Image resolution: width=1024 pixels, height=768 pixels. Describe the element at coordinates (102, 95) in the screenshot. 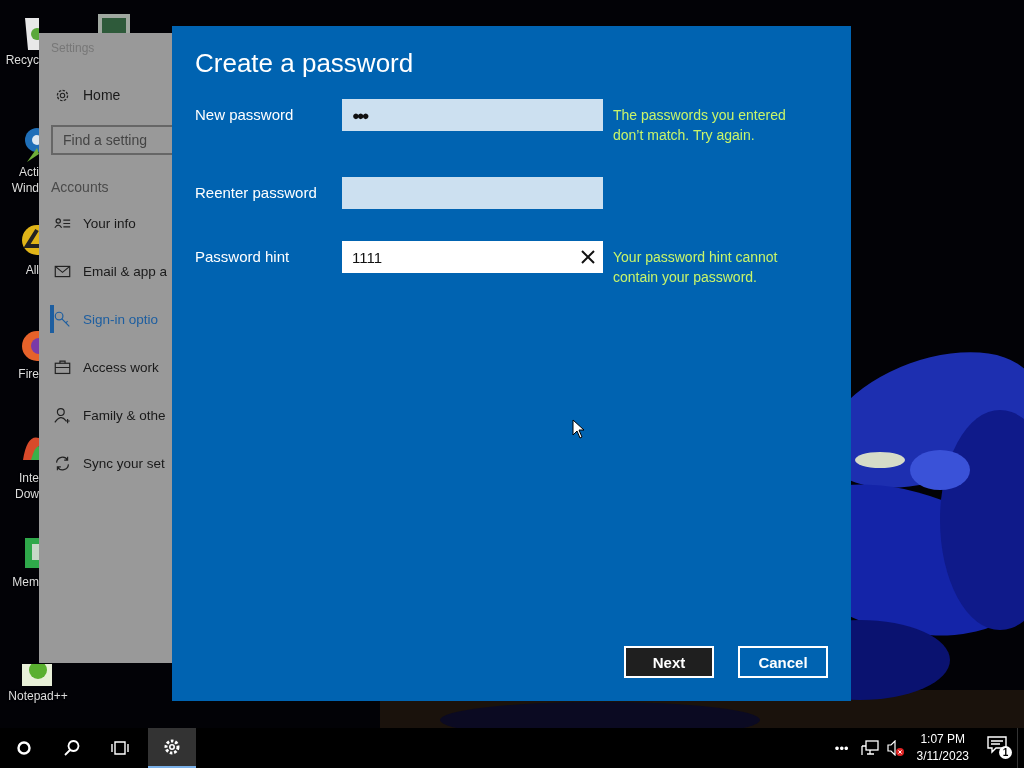

I see `home-link: Home` at that location.